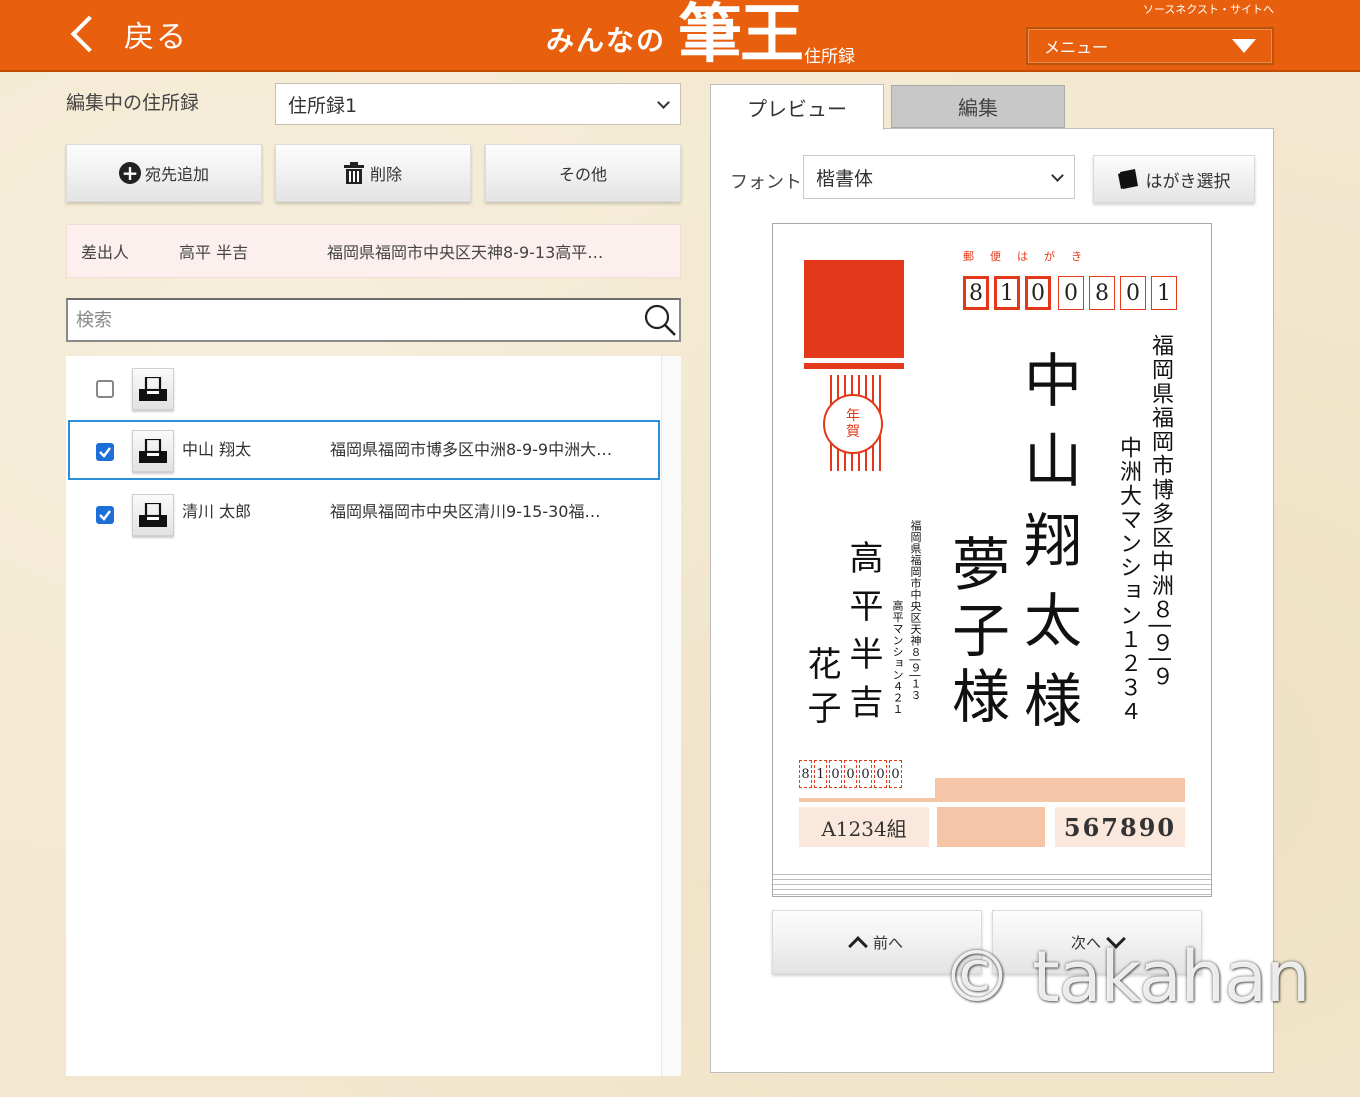 The width and height of the screenshot is (1360, 1097). I want to click on lottery-group: A1234組, so click(864, 827).